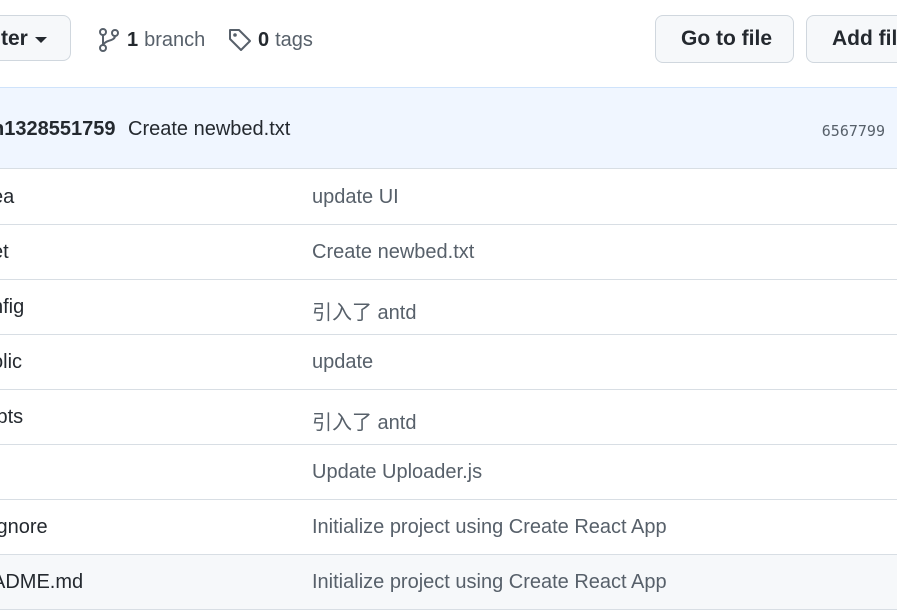 The width and height of the screenshot is (897, 610). I want to click on branch-select-button: ter, so click(35, 38).